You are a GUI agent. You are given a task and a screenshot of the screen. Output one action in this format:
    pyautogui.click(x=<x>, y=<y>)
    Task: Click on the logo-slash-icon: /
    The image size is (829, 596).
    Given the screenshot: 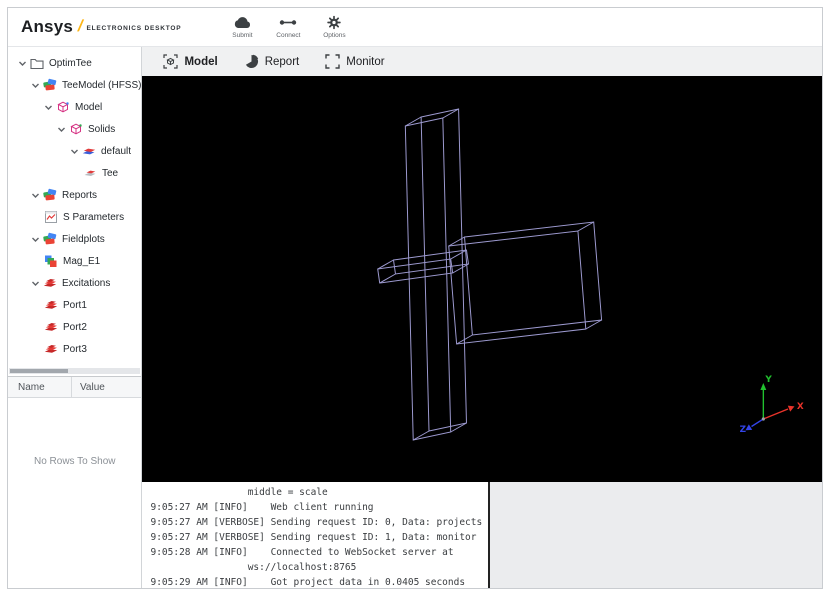 What is the action you would take?
    pyautogui.click(x=80, y=26)
    